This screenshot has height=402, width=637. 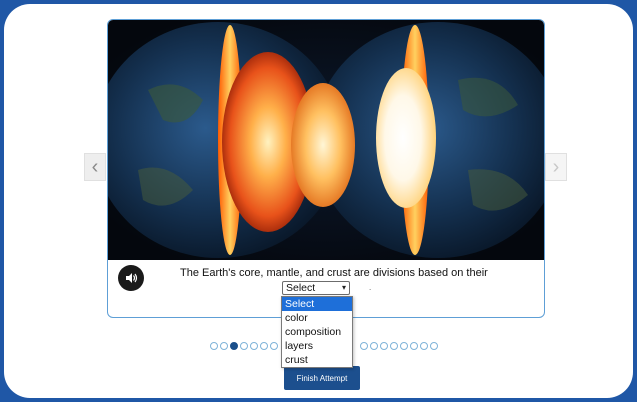 I want to click on chevron-left-icon: ‹, so click(x=95, y=167).